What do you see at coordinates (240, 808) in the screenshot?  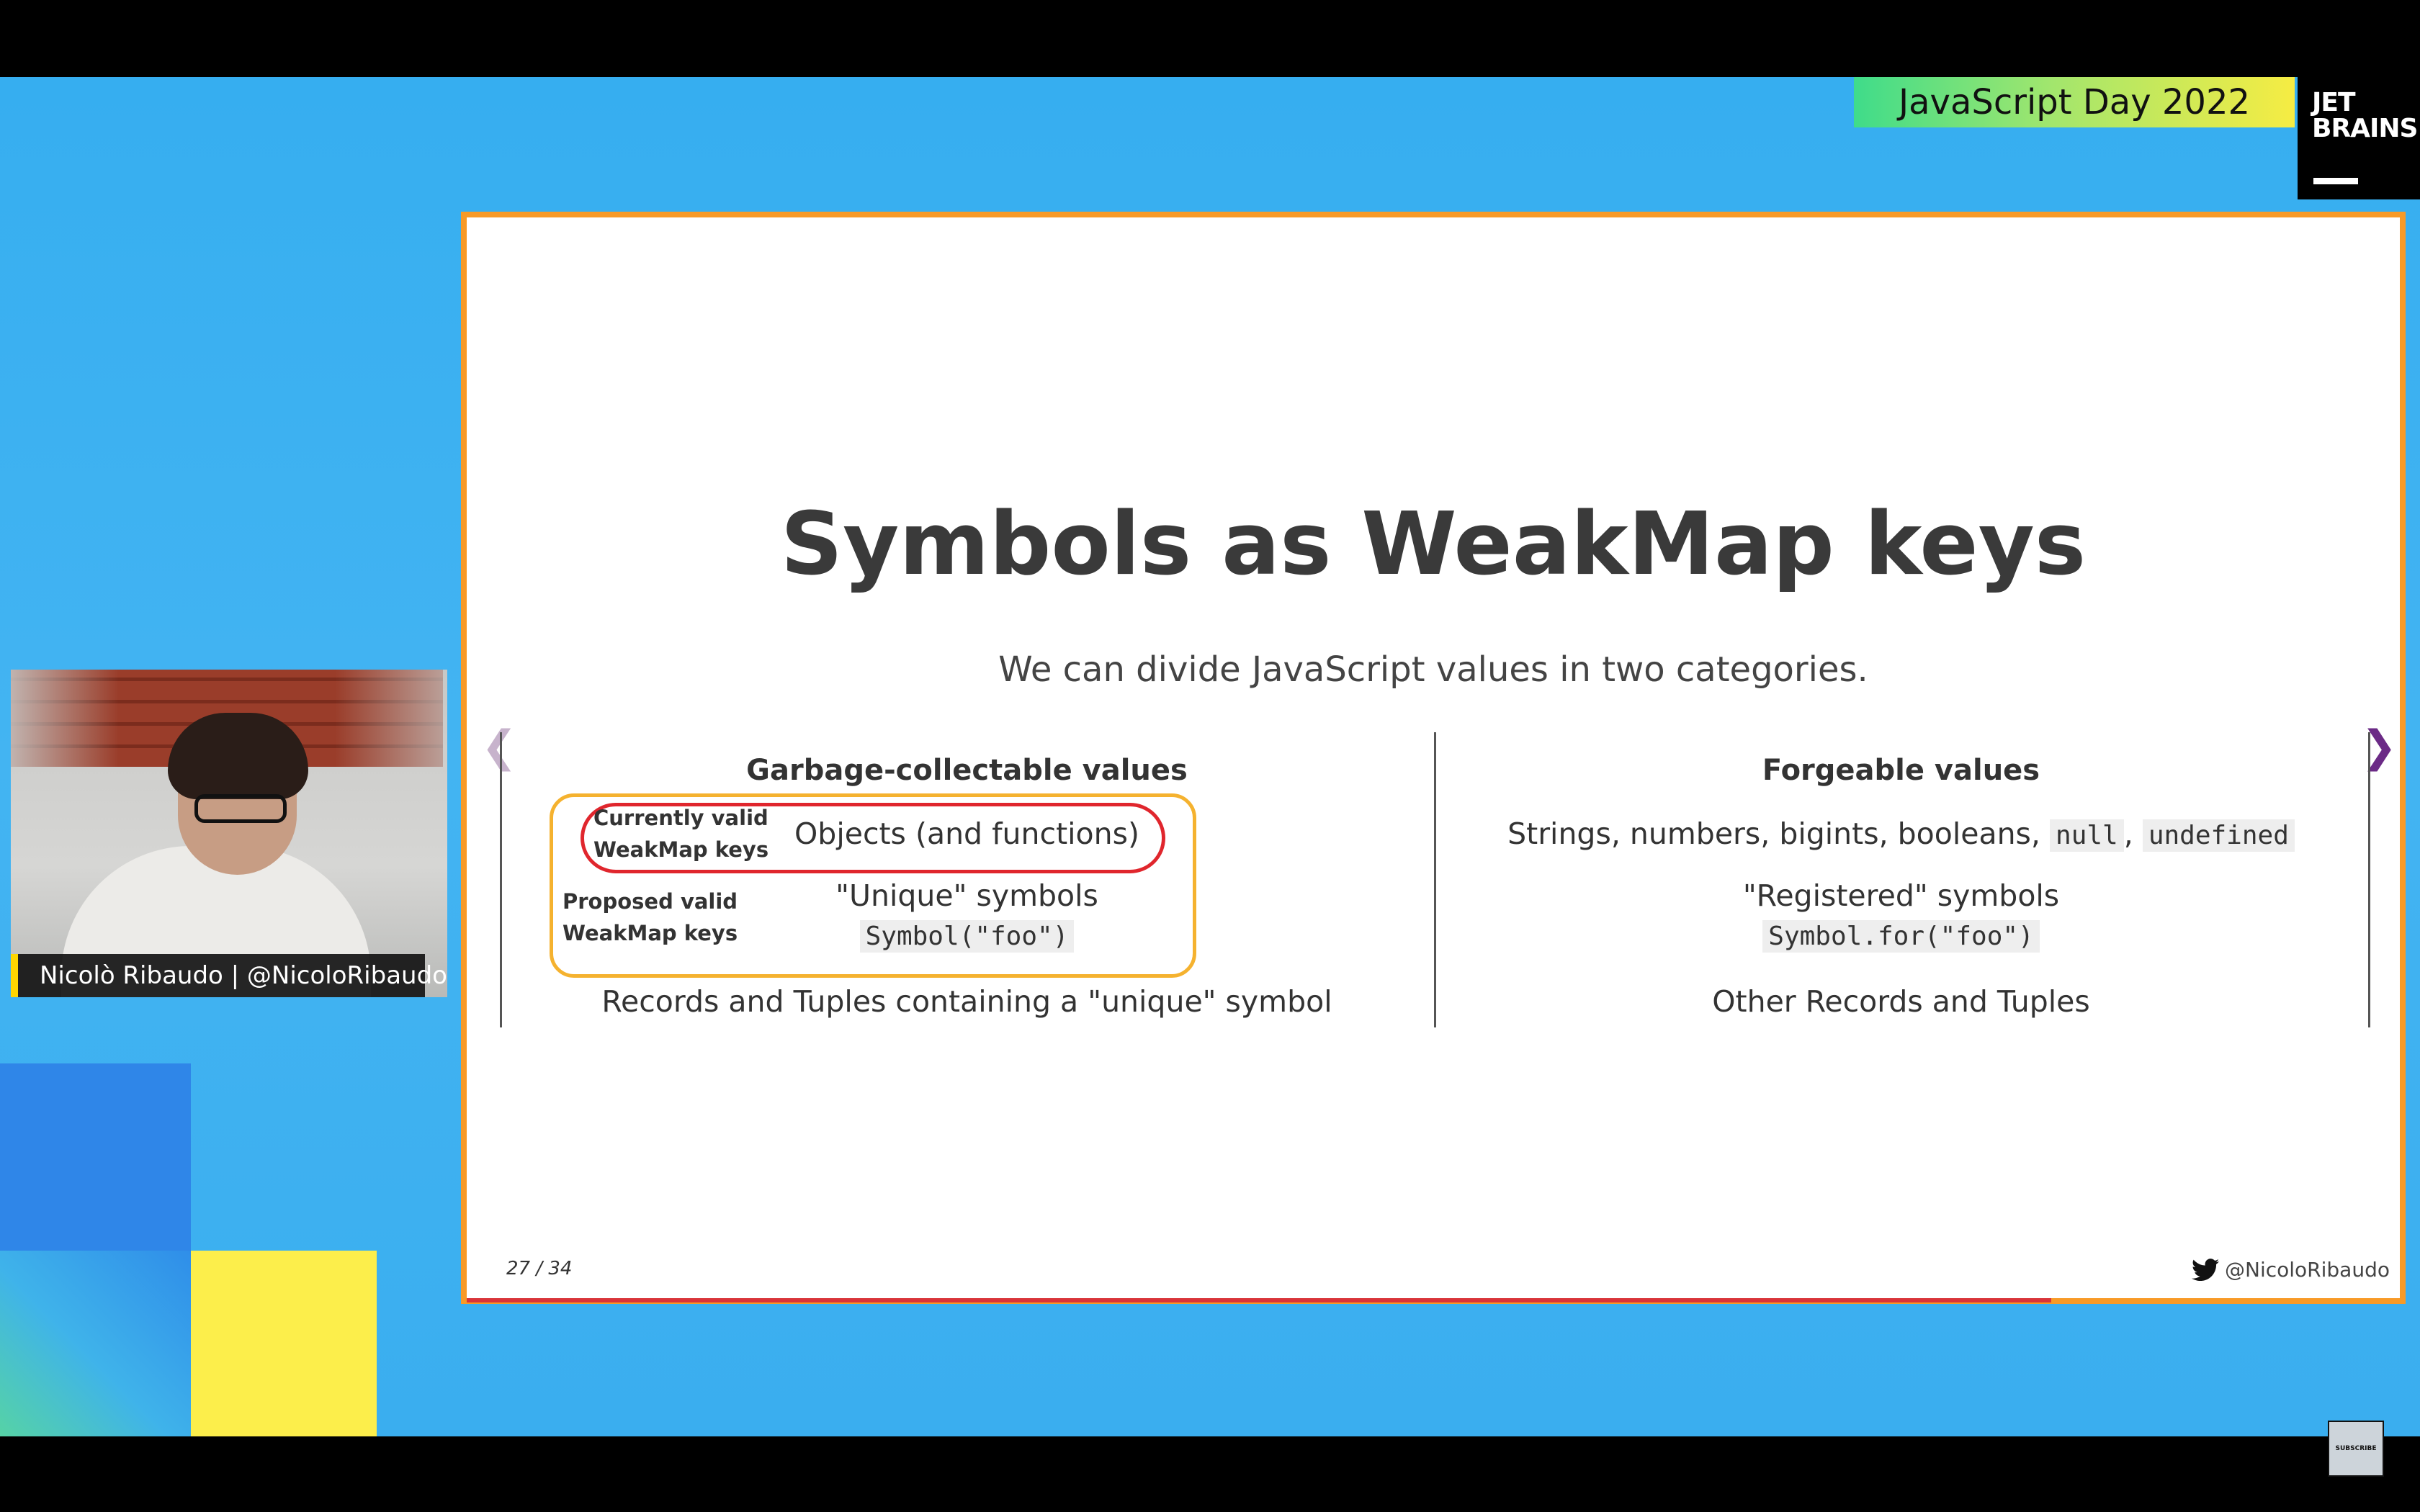 I see `speaker-glasses` at bounding box center [240, 808].